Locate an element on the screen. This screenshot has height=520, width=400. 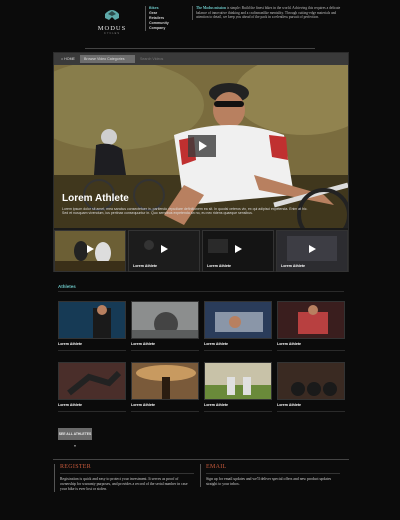
play-button is located at coordinates (202, 146).